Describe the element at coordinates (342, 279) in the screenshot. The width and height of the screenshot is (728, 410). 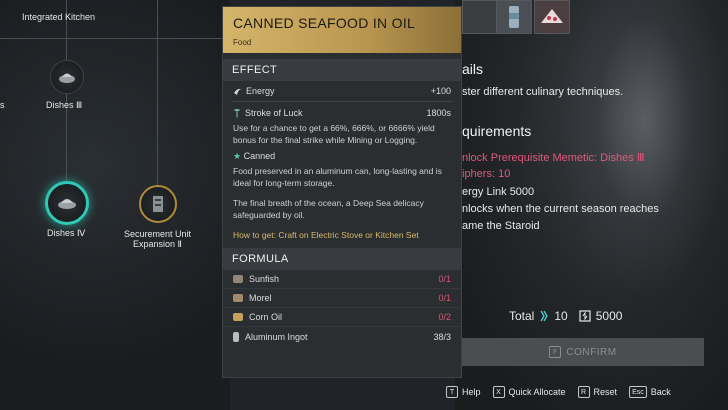
I see `formula-row: Sunfish 0/1` at that location.